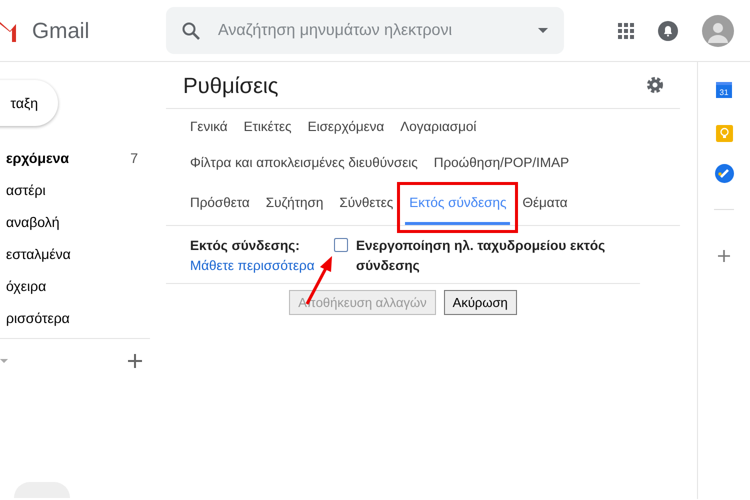  I want to click on mail-logo-icon, so click(8, 31).